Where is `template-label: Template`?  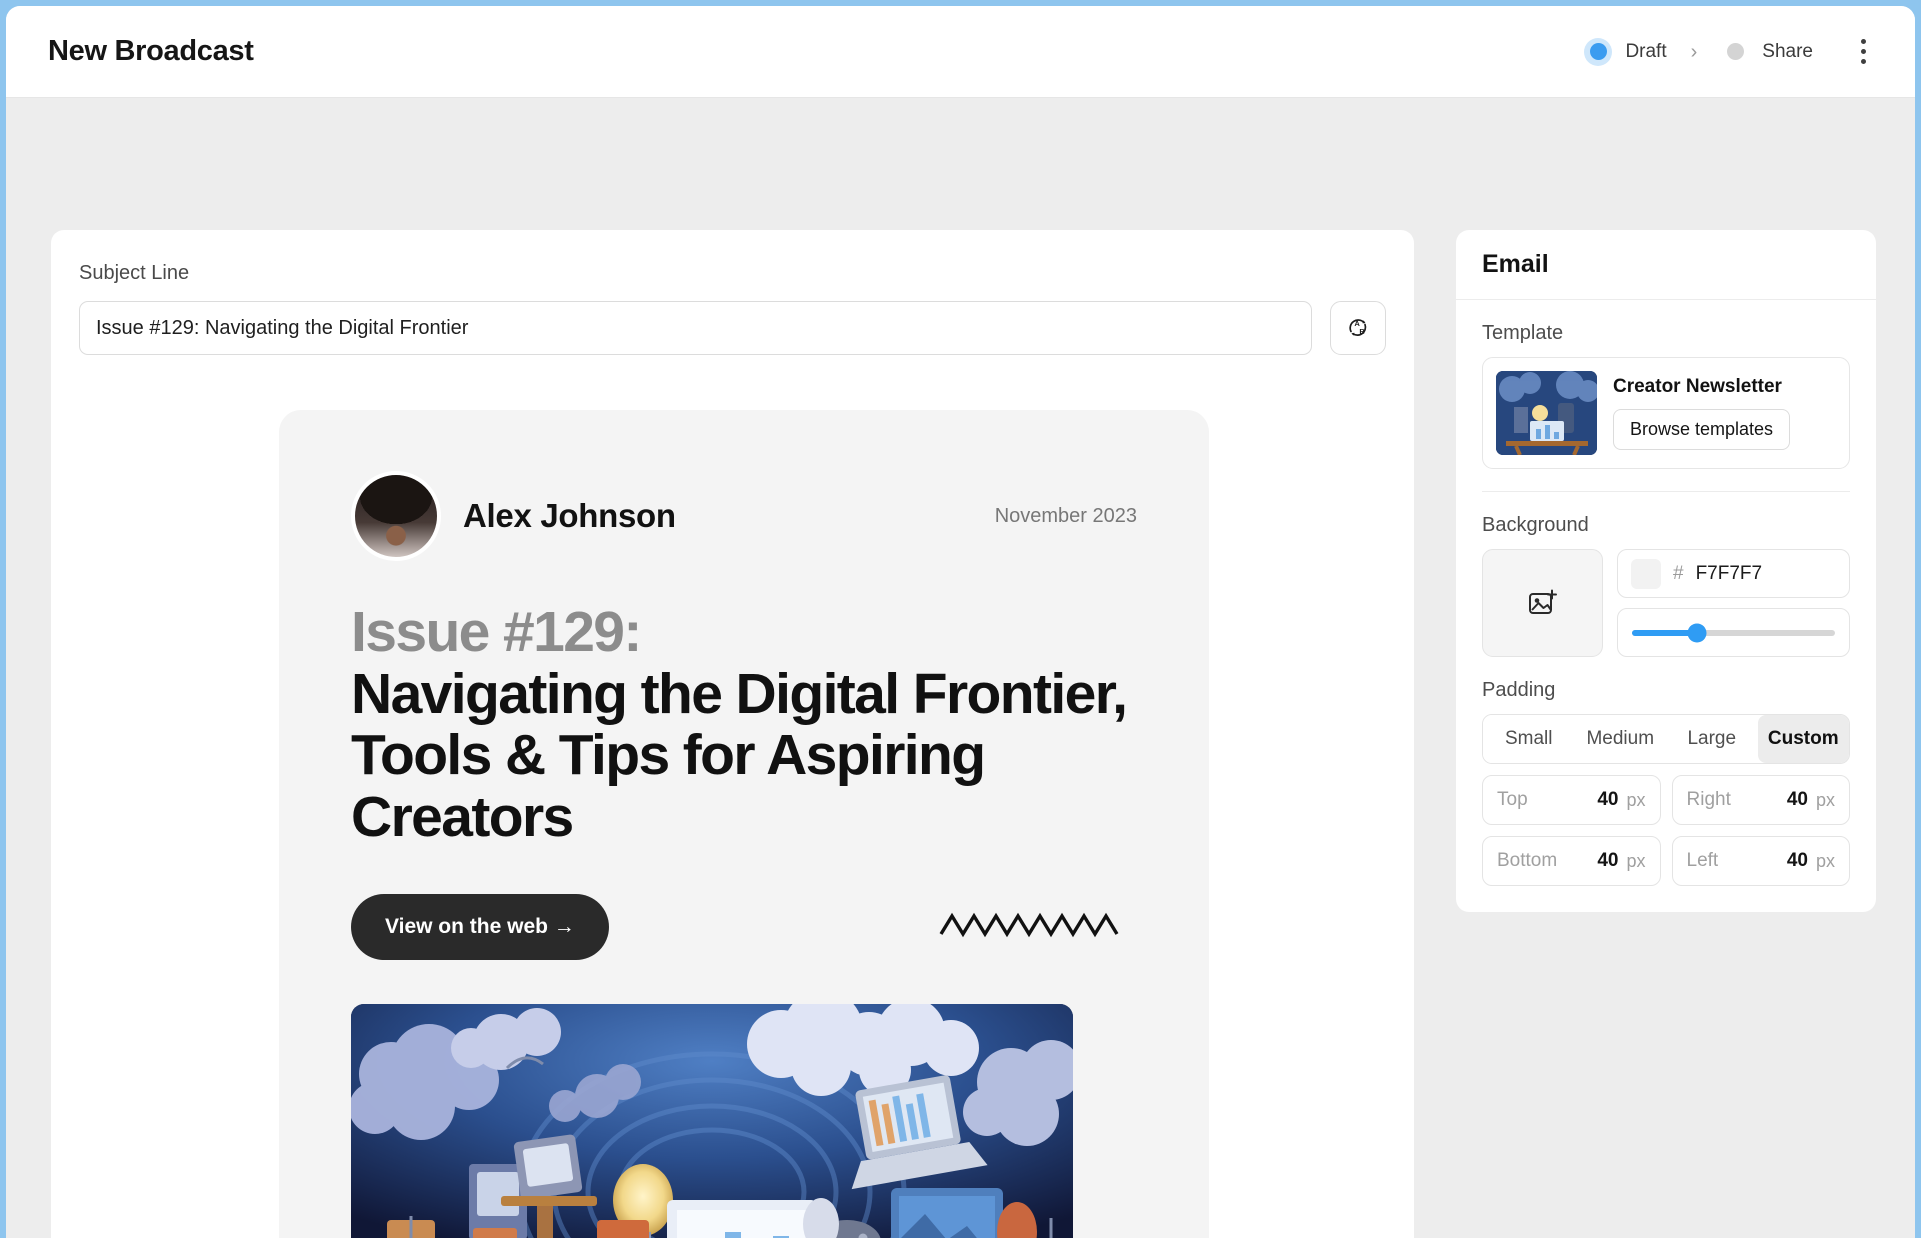 template-label: Template is located at coordinates (1523, 333).